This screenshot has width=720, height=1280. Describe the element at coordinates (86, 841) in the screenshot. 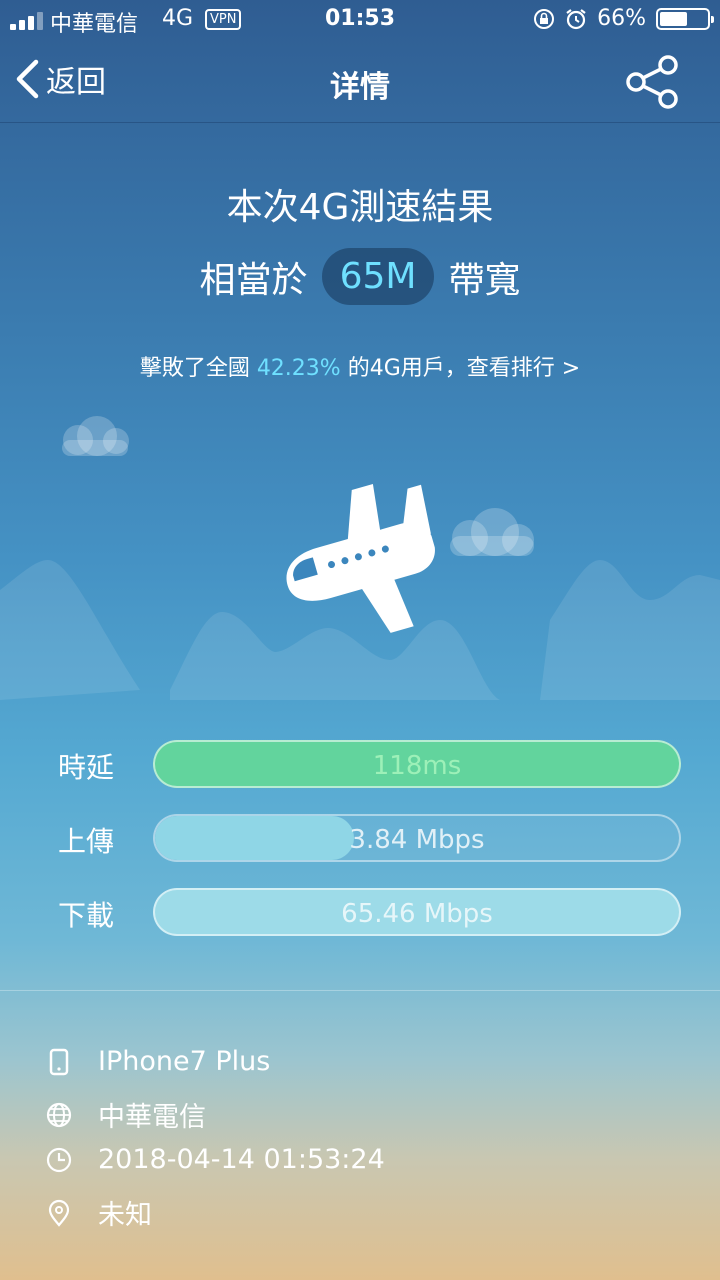

I see `upload-label: 上傳` at that location.